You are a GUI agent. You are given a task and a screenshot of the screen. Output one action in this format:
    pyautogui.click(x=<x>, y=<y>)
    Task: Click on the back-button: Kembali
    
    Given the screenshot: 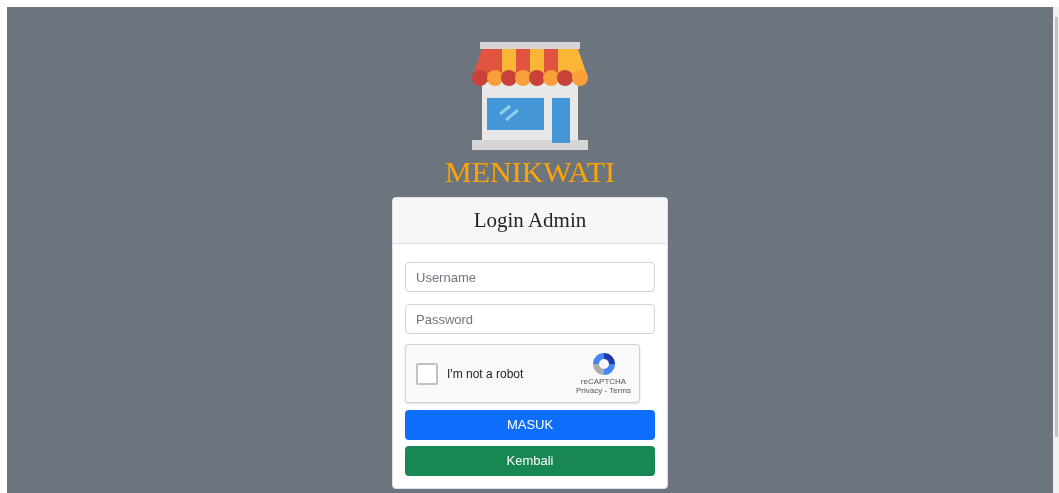 What is the action you would take?
    pyautogui.click(x=530, y=461)
    